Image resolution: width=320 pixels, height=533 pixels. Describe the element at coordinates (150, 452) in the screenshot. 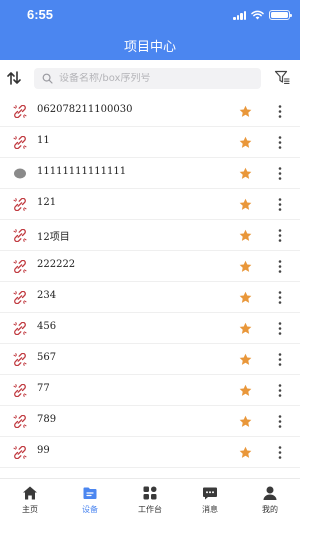

I see `device-row: 99` at that location.